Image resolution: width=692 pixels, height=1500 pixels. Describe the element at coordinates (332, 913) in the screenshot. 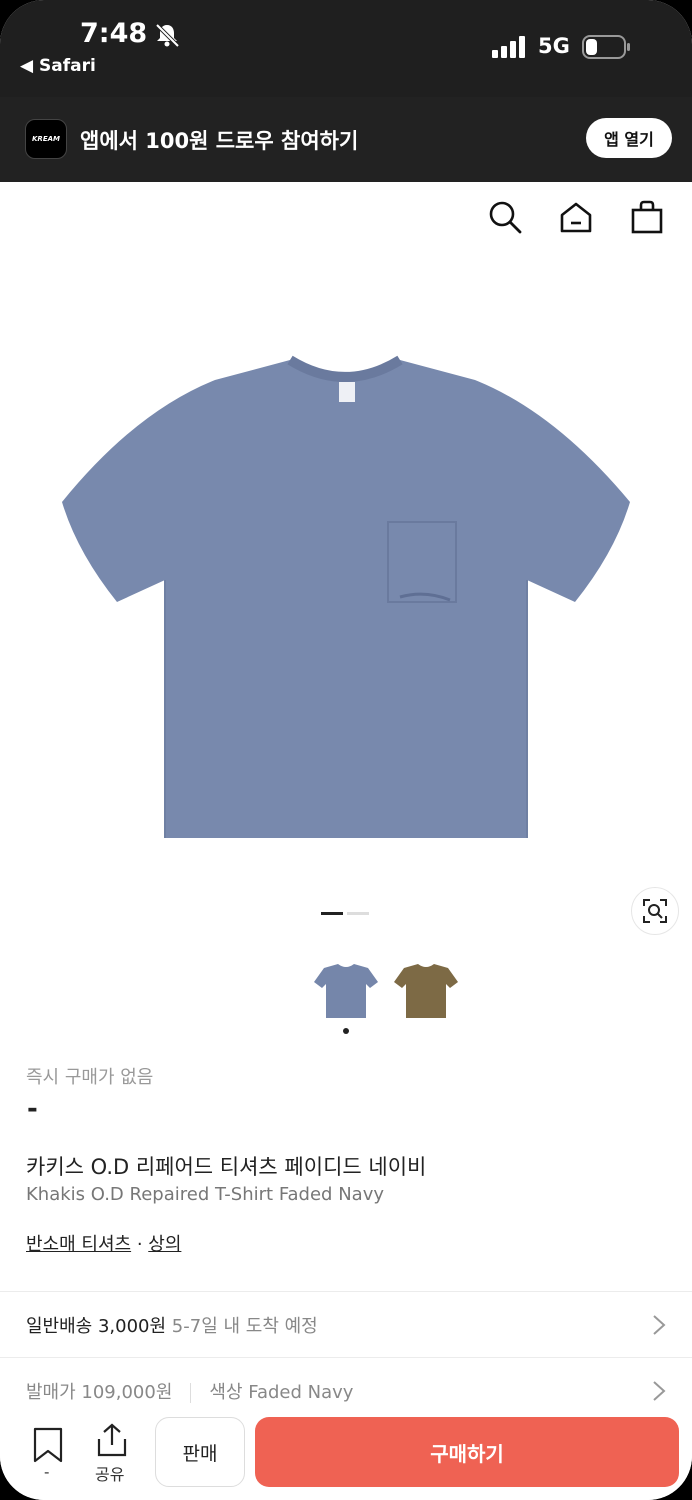

I see `pager-dot-active` at that location.